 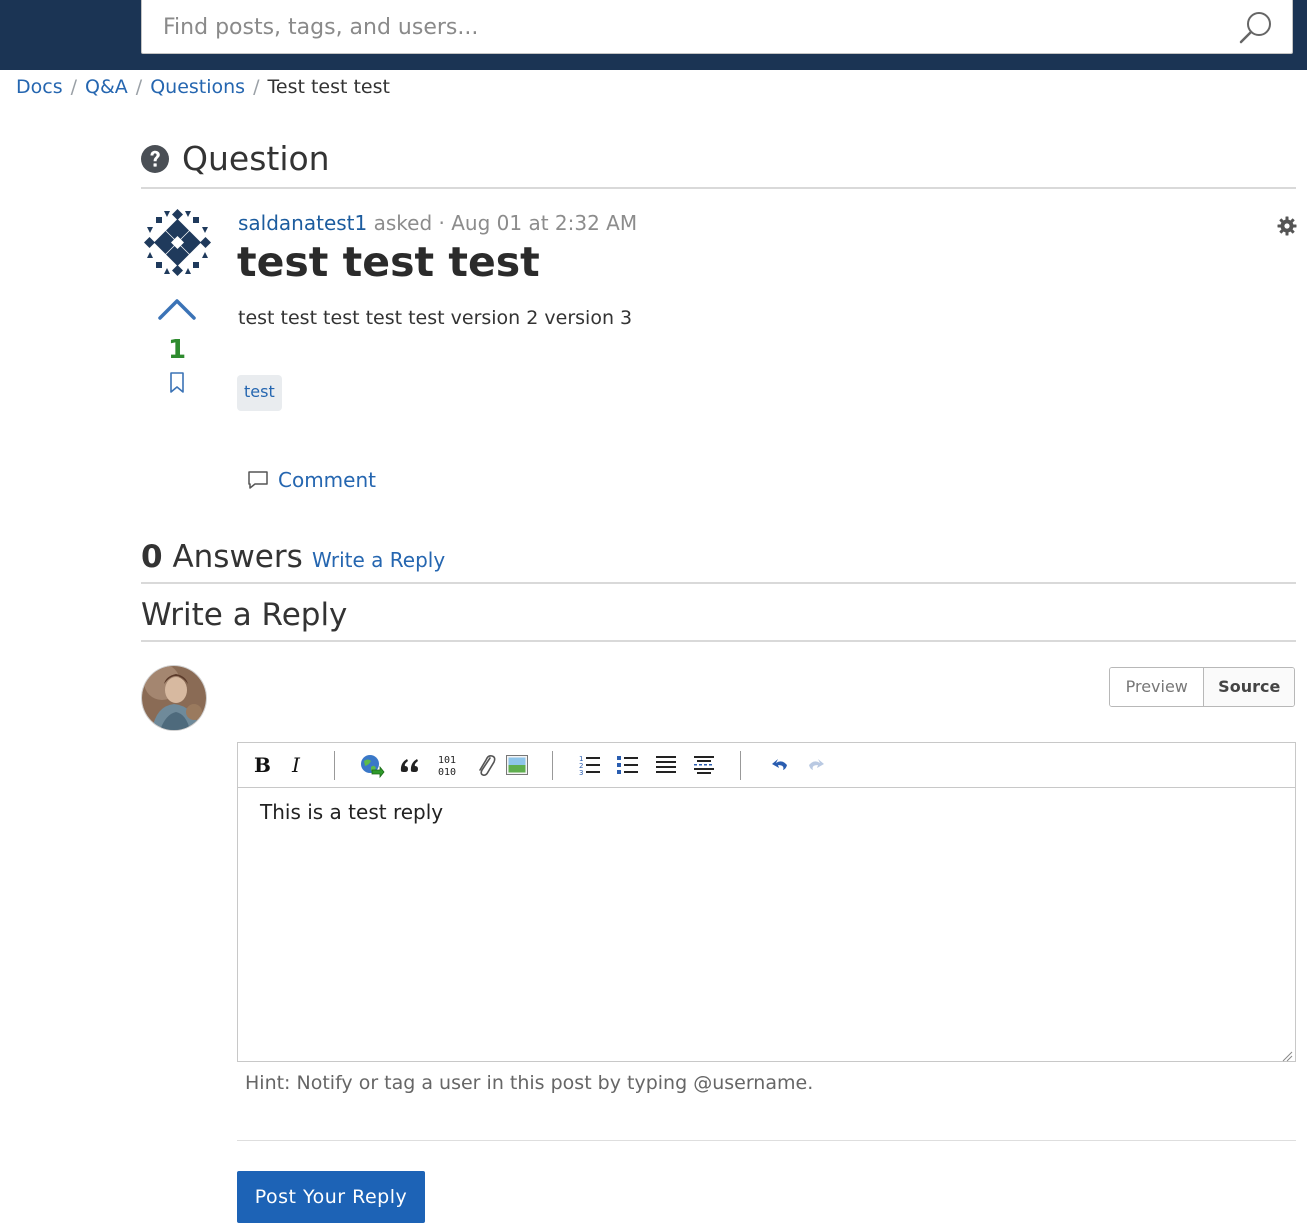 I want to click on answers-label: Answers, so click(x=237, y=557).